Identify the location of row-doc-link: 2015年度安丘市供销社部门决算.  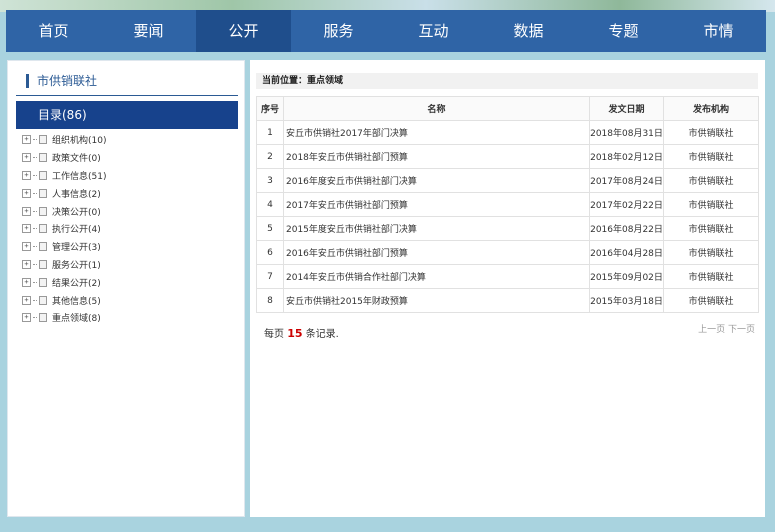
(436, 228).